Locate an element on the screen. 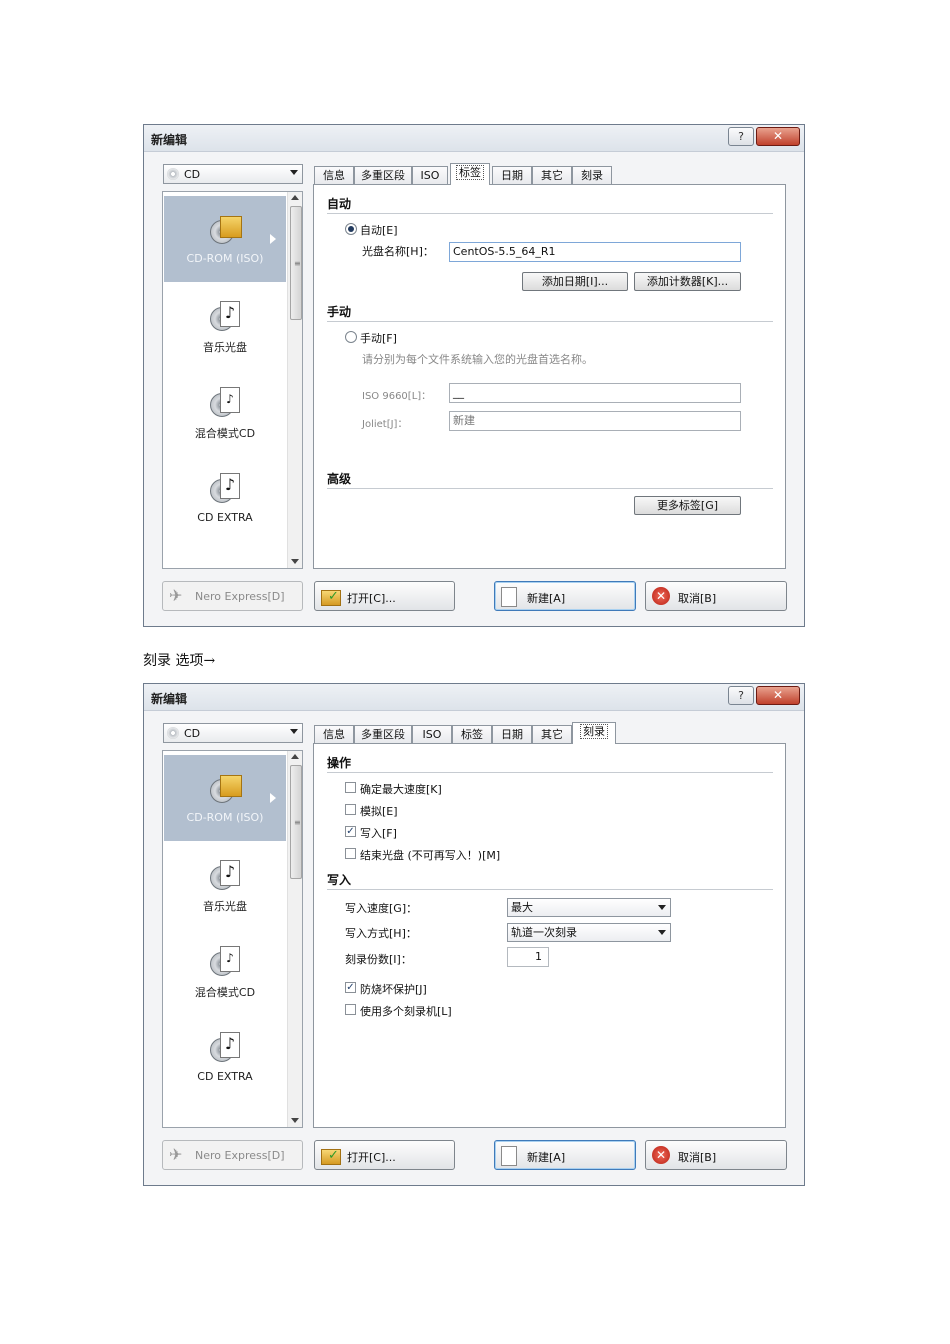 This screenshot has width=950, height=1344. copies-stepper: 1 is located at coordinates (528, 957).